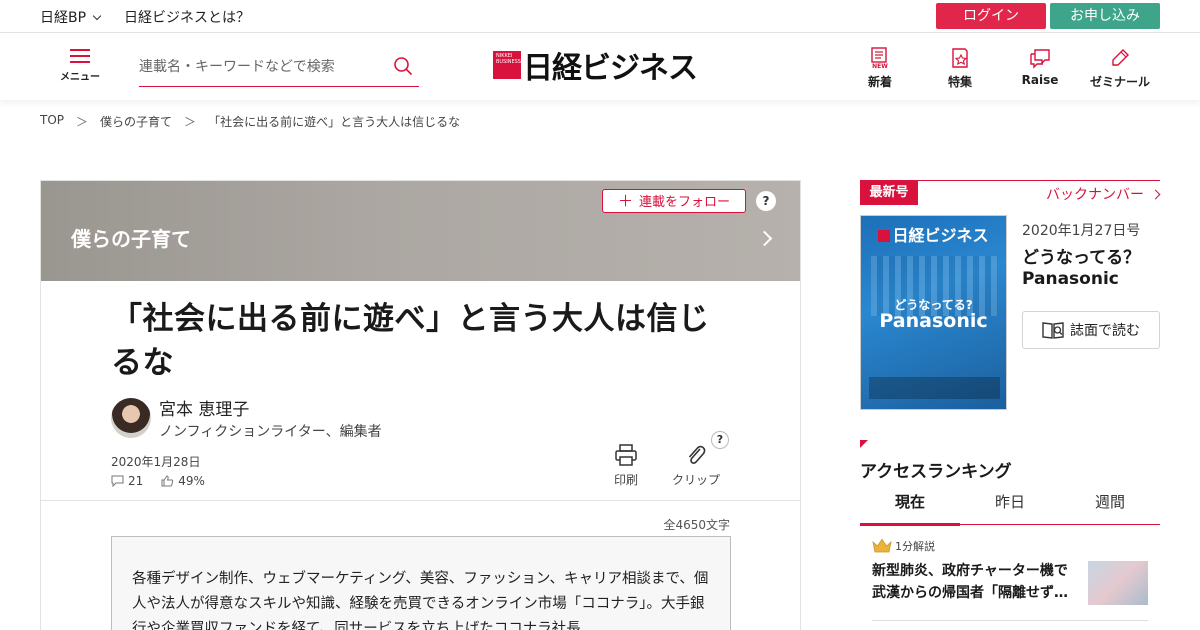 The image size is (1200, 630). Describe the element at coordinates (80, 57) in the screenshot. I see `hamburger-icon` at that location.